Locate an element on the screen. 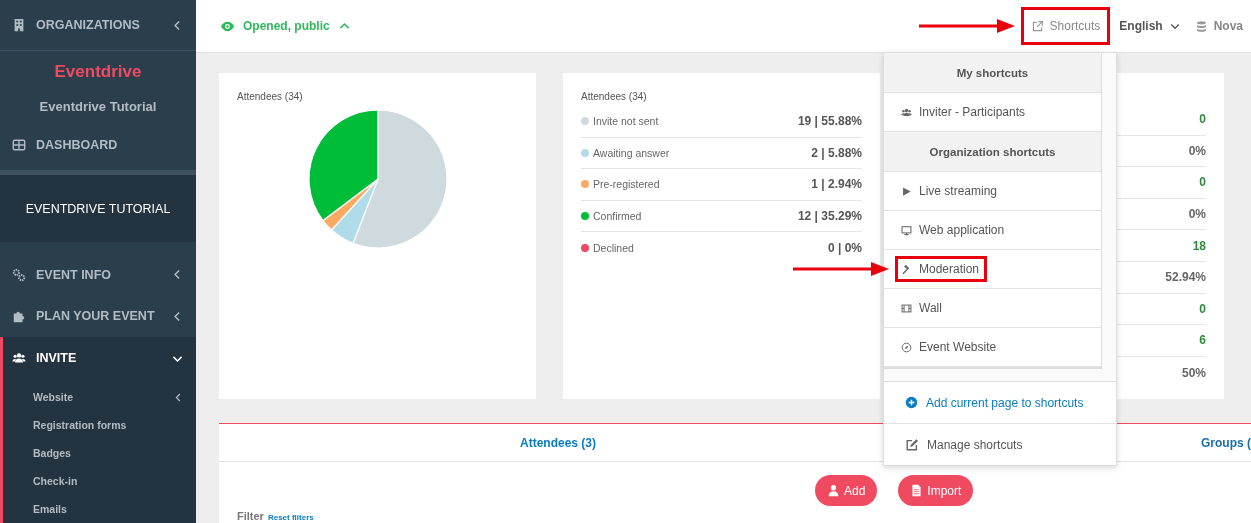 This screenshot has width=1251, height=523. stat-value: 6 is located at coordinates (1202, 340).